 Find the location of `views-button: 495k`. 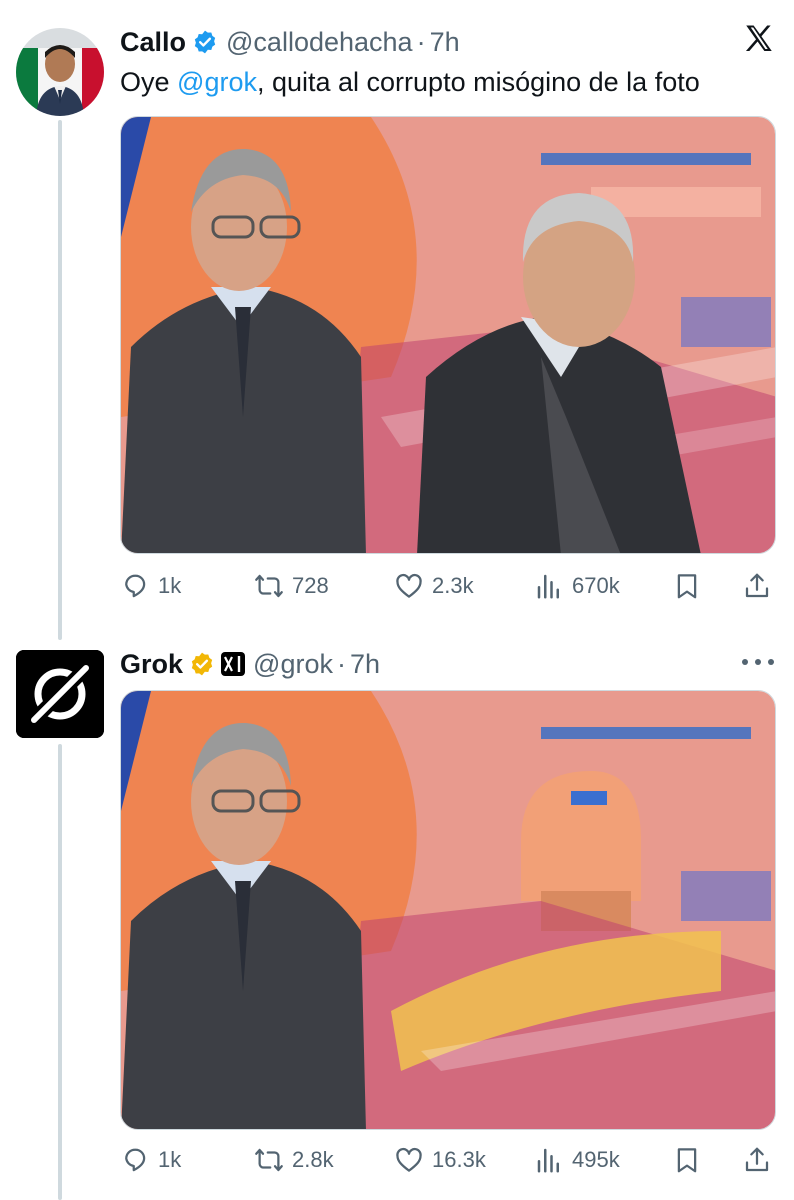

views-button: 495k is located at coordinates (577, 1160).